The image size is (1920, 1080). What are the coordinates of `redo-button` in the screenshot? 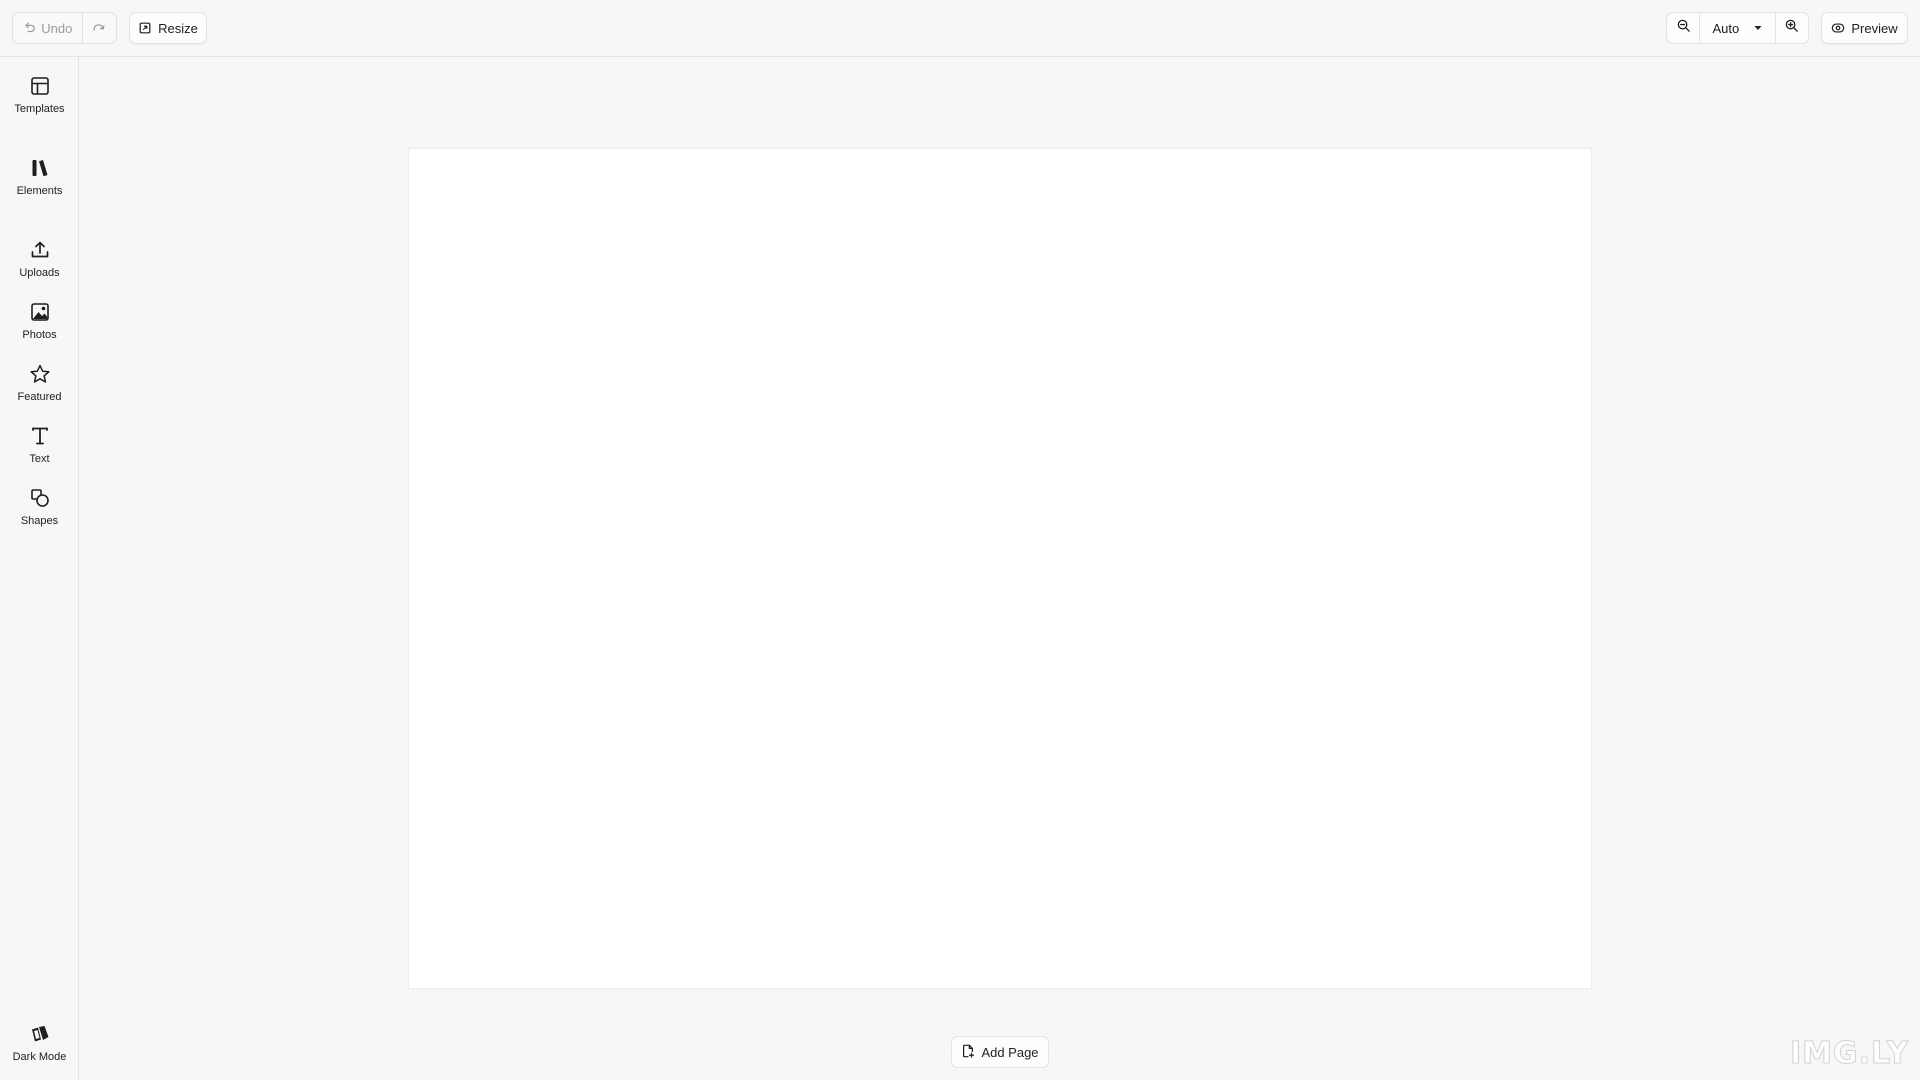 It's located at (99, 28).